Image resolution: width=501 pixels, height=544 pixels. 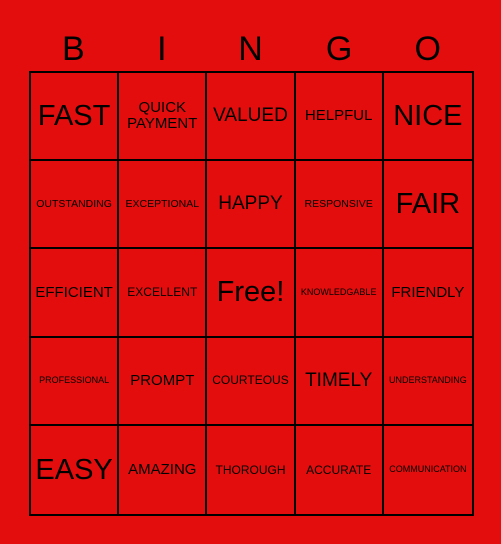 I want to click on bingo-cell: FAIR, so click(x=427, y=205).